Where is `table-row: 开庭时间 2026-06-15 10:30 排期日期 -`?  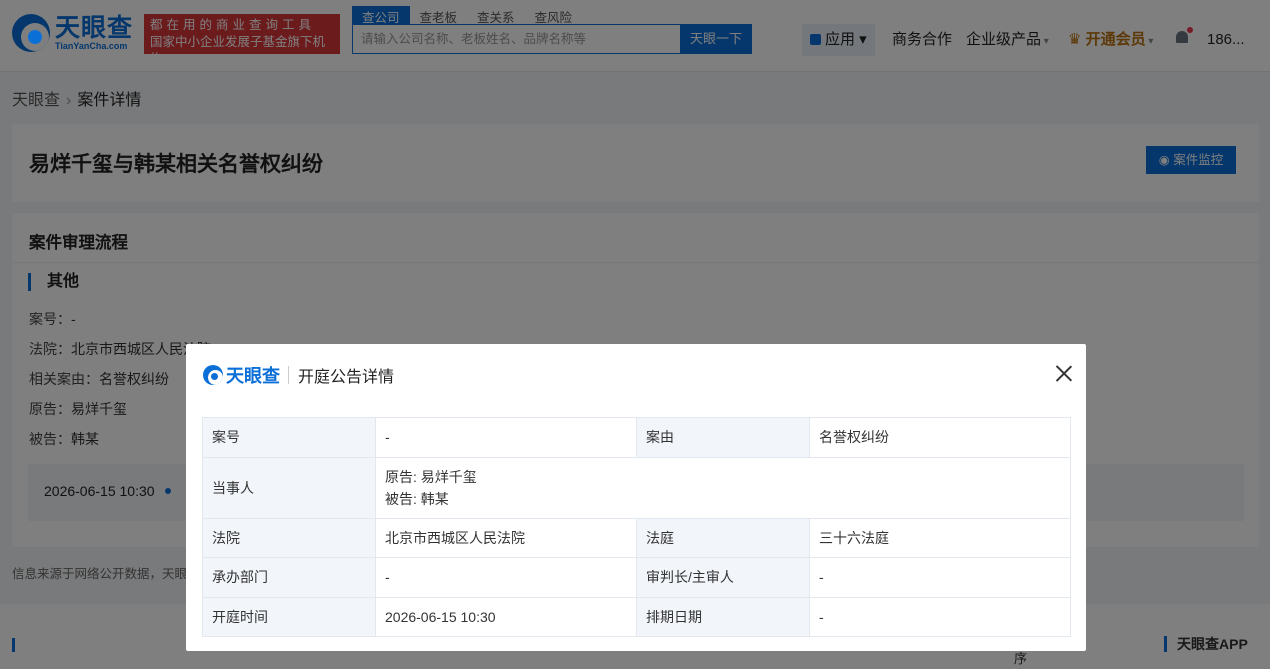 table-row: 开庭时间 2026-06-15 10:30 排期日期 - is located at coordinates (636, 616).